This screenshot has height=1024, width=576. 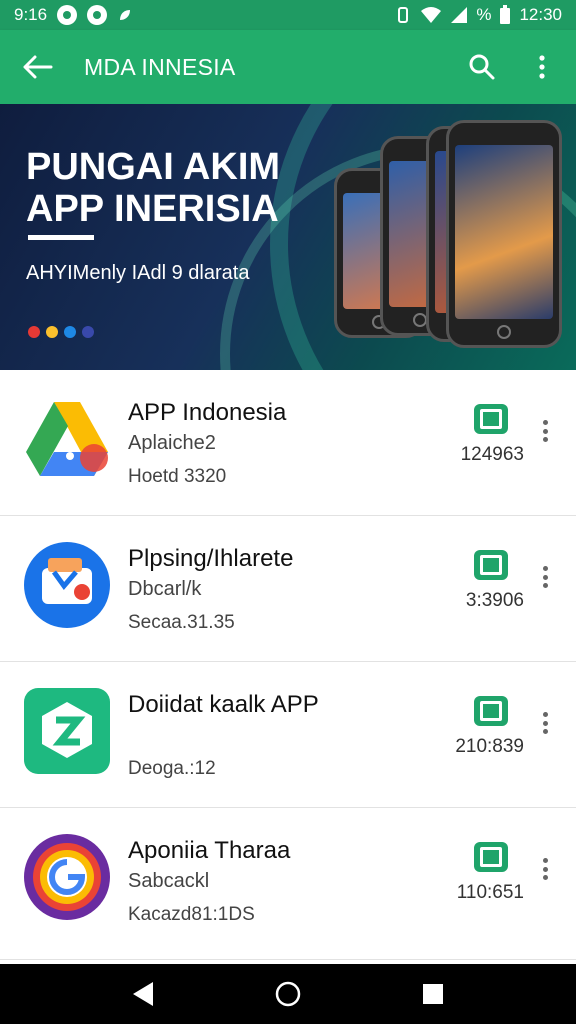 What do you see at coordinates (431, 15) in the screenshot?
I see `wifi-icon` at bounding box center [431, 15].